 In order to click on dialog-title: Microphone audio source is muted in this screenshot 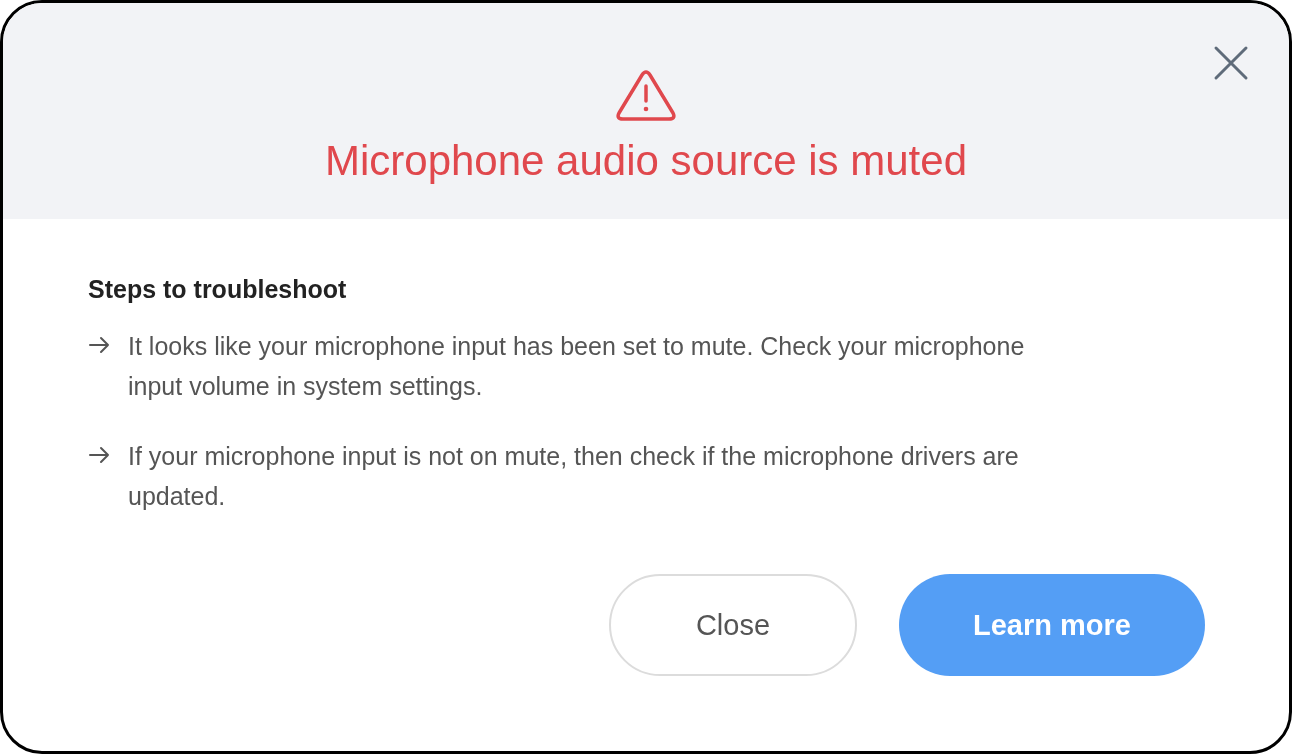, I will do `click(646, 161)`.